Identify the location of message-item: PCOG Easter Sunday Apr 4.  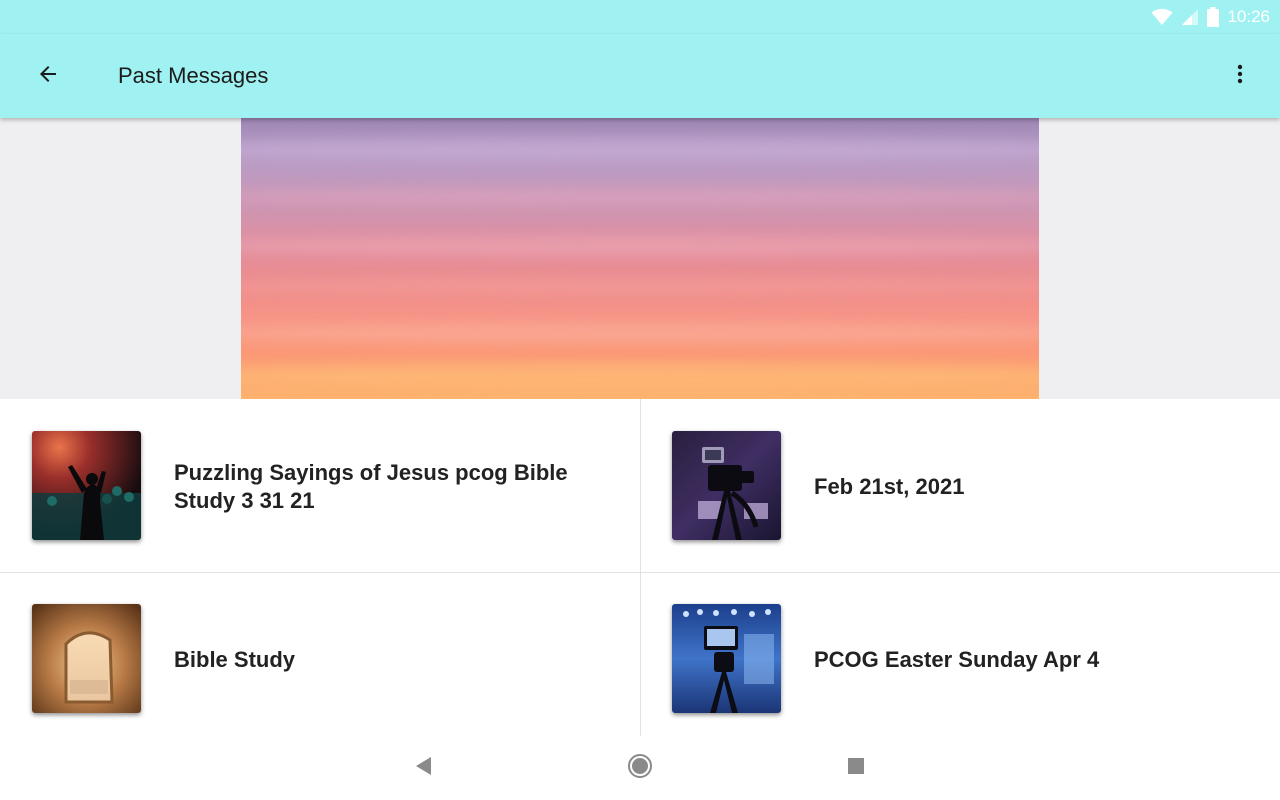
(960, 658).